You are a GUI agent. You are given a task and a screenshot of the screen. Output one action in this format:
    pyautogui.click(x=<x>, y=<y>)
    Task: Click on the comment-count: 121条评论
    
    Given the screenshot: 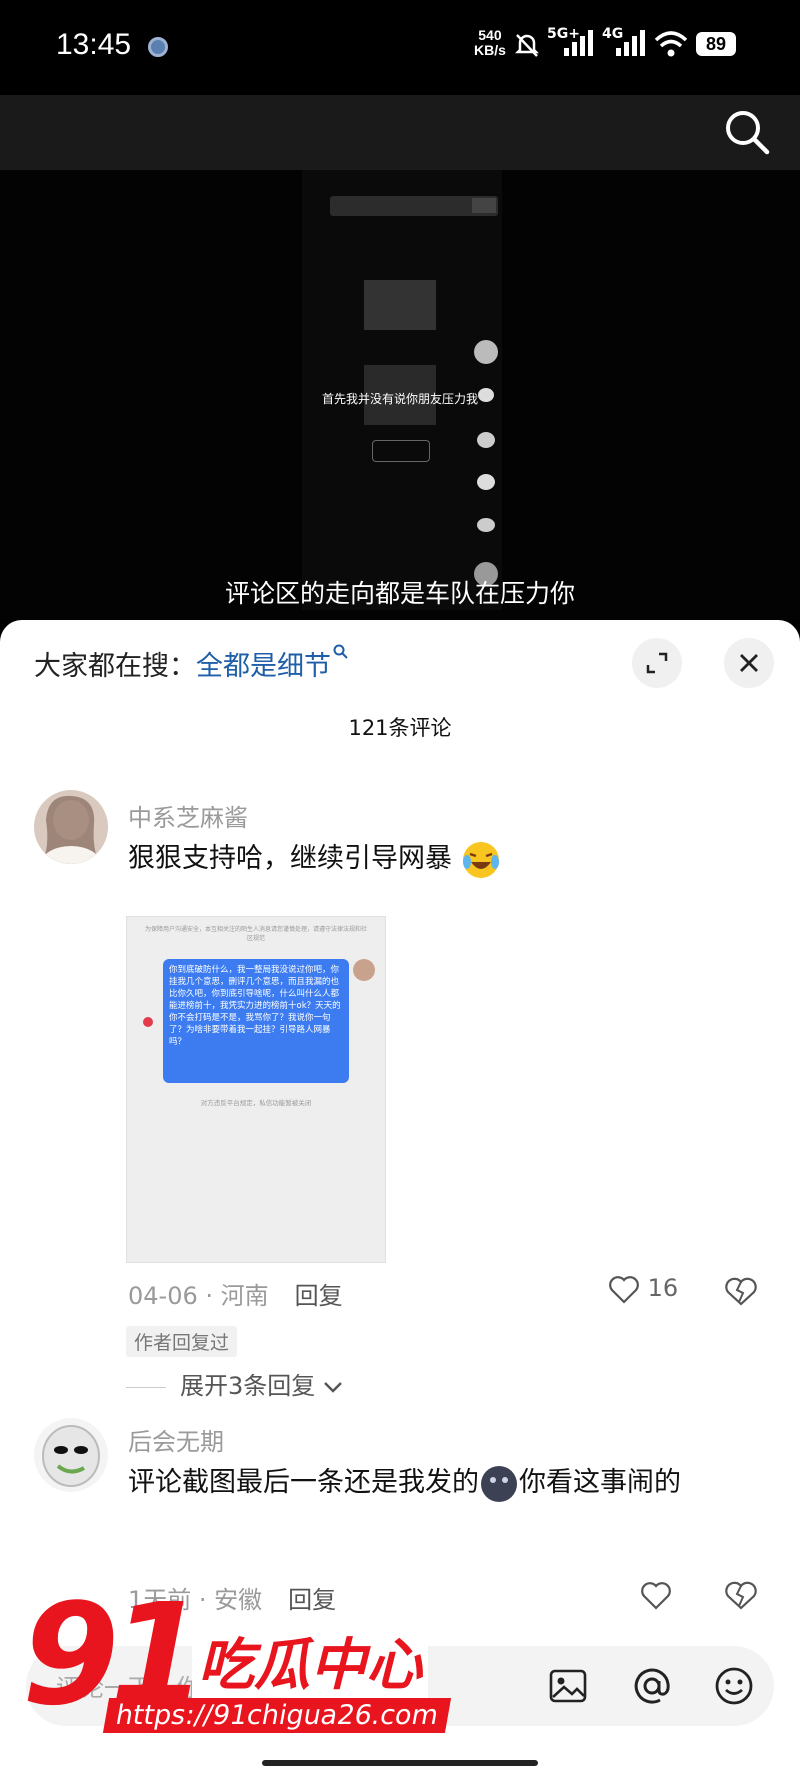 What is the action you would take?
    pyautogui.click(x=400, y=728)
    